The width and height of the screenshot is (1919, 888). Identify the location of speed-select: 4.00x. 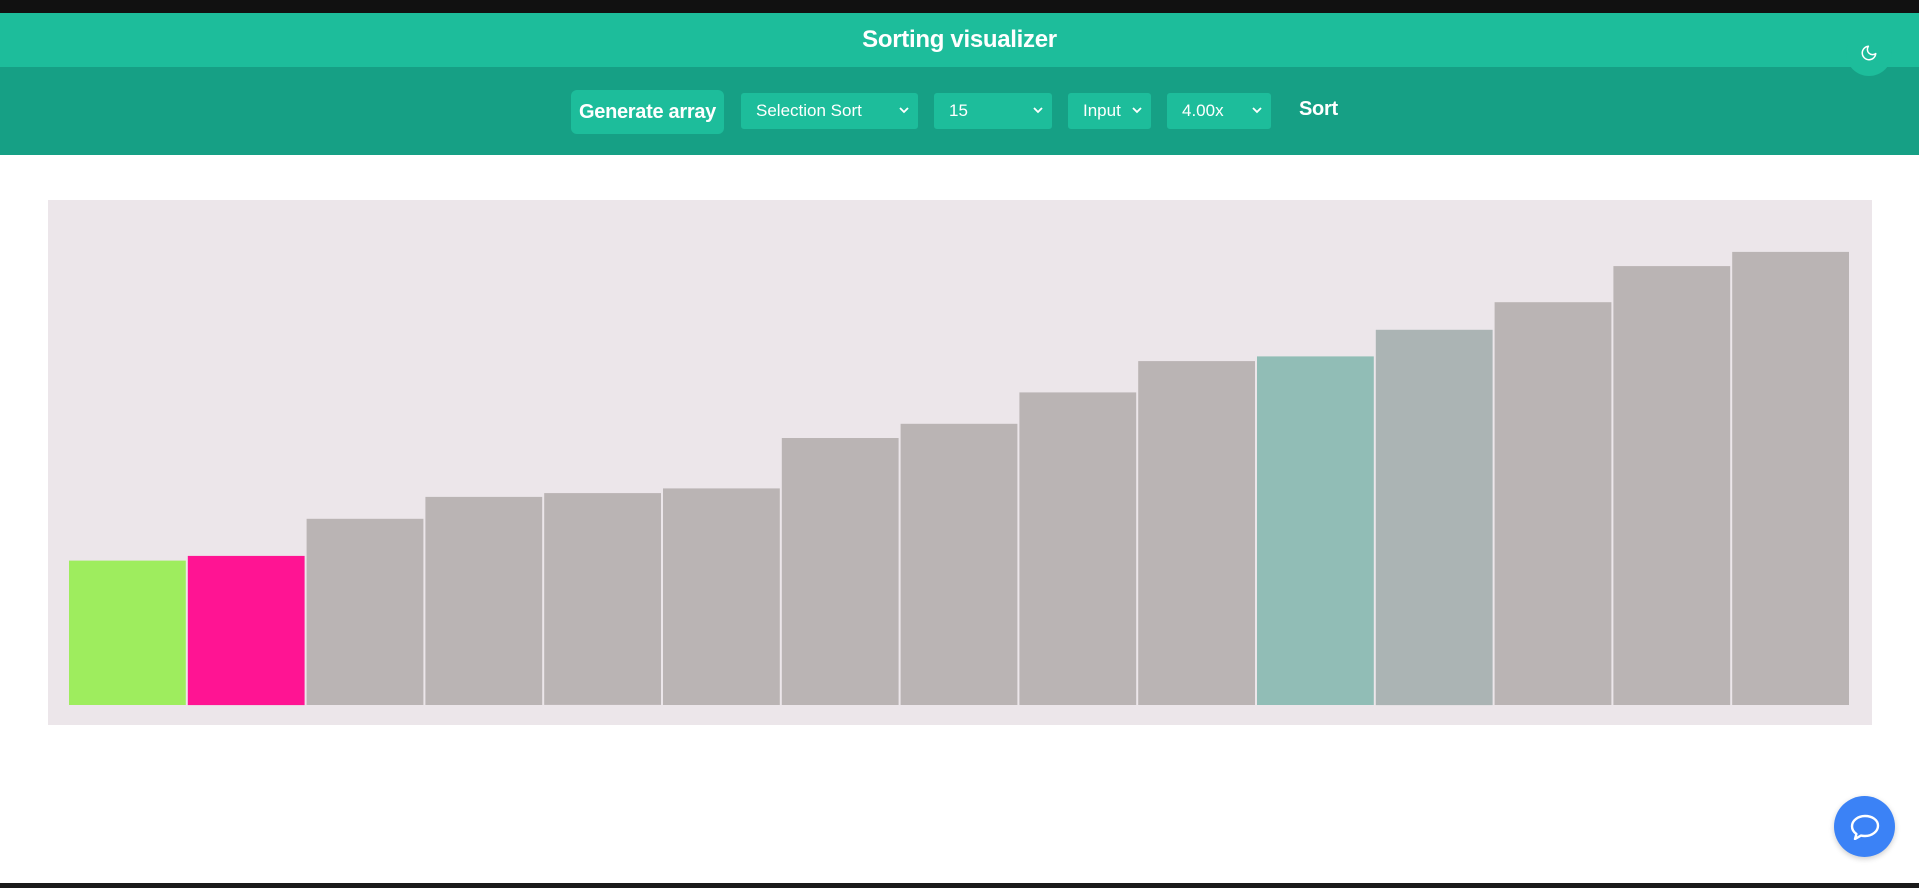
(1219, 111).